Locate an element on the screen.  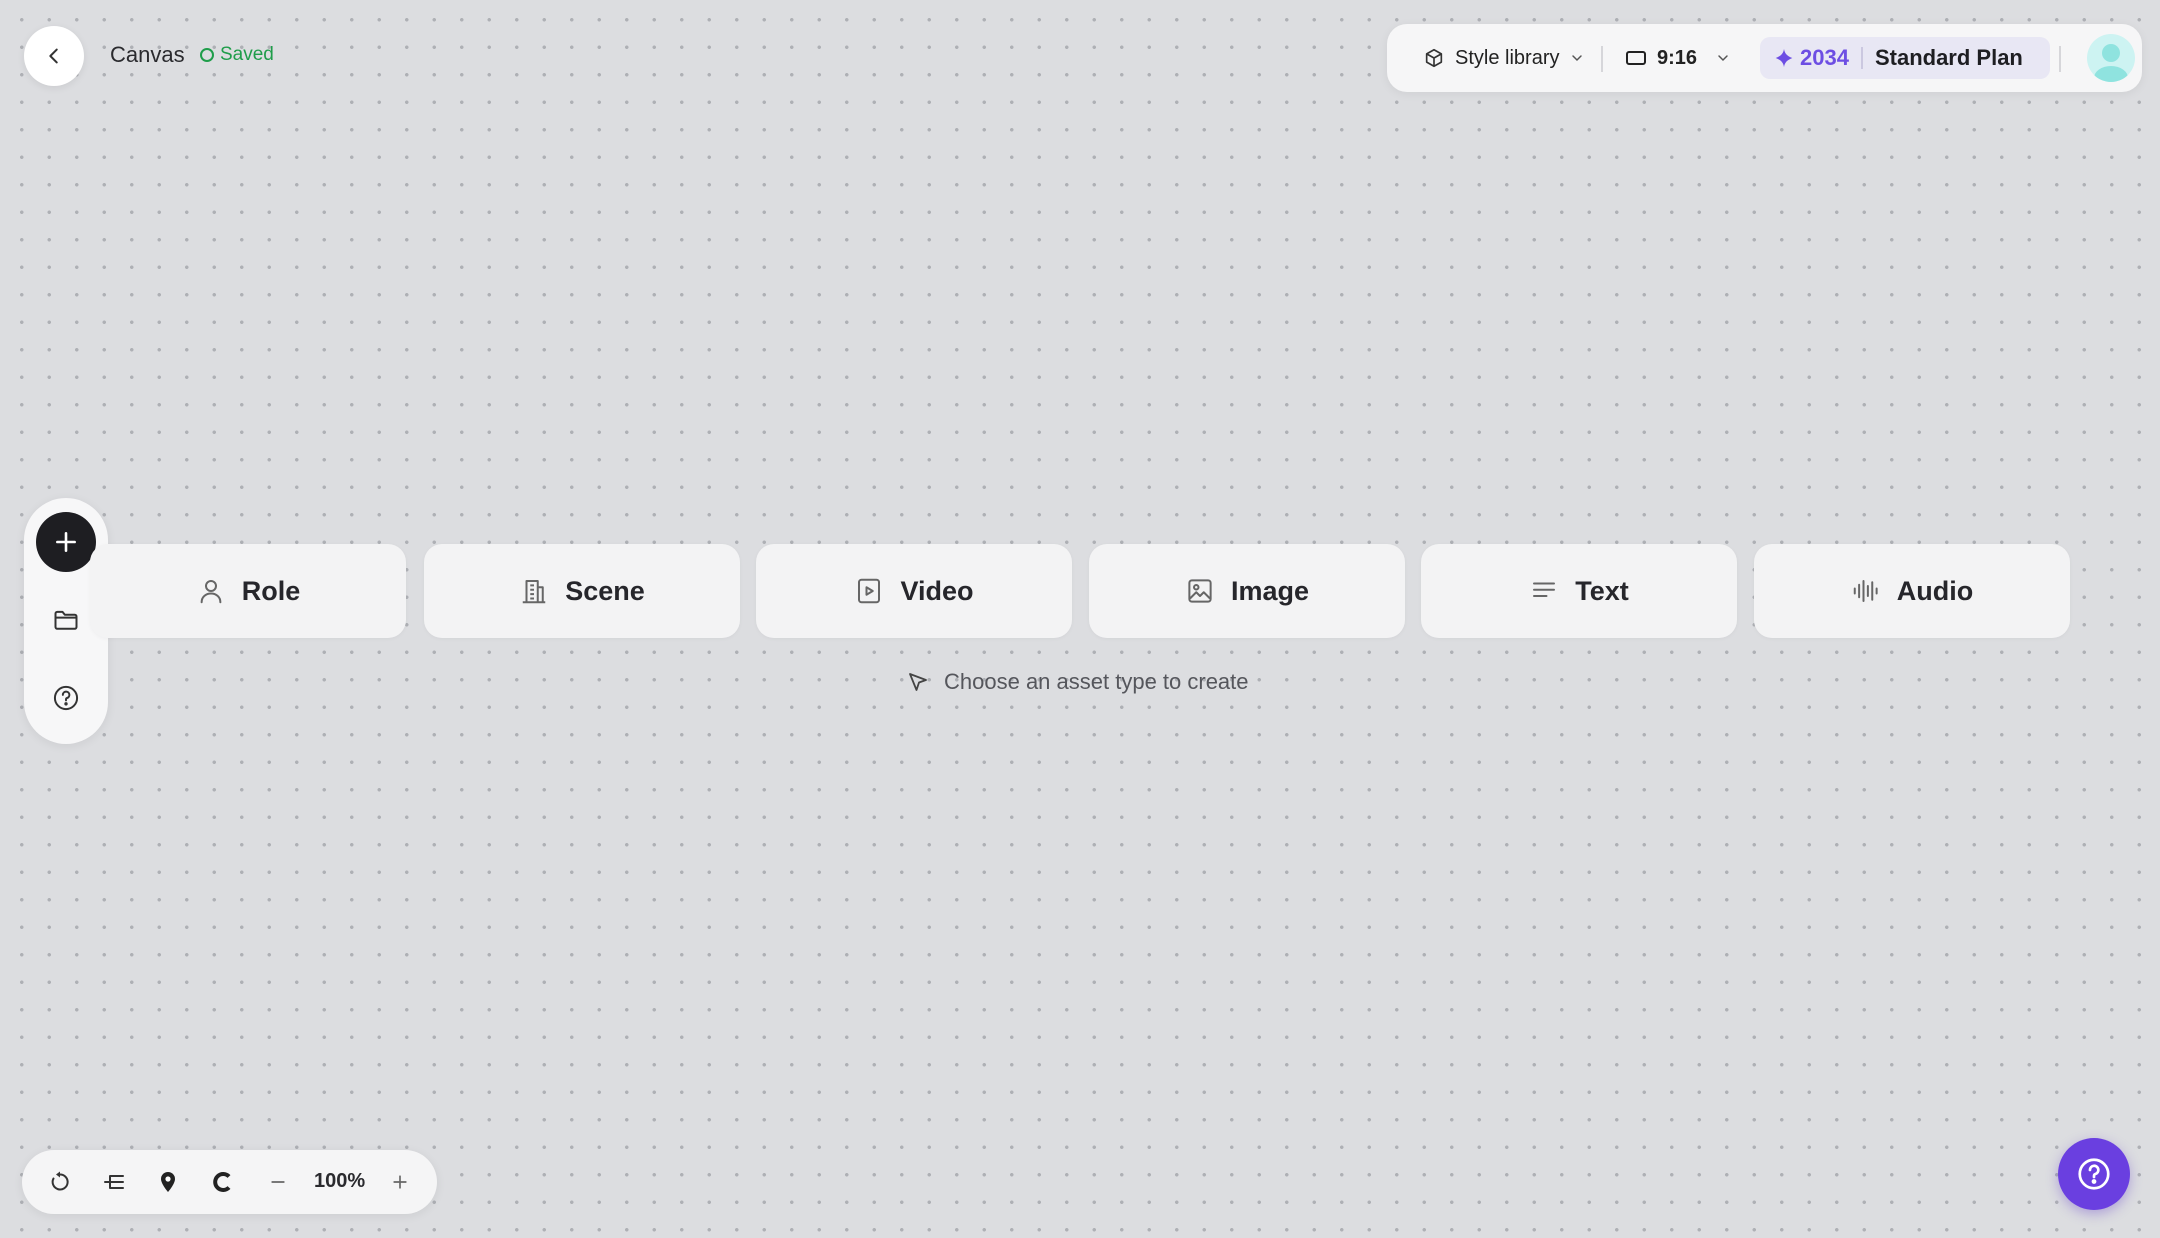
asset-card-image: Image is located at coordinates (1247, 591).